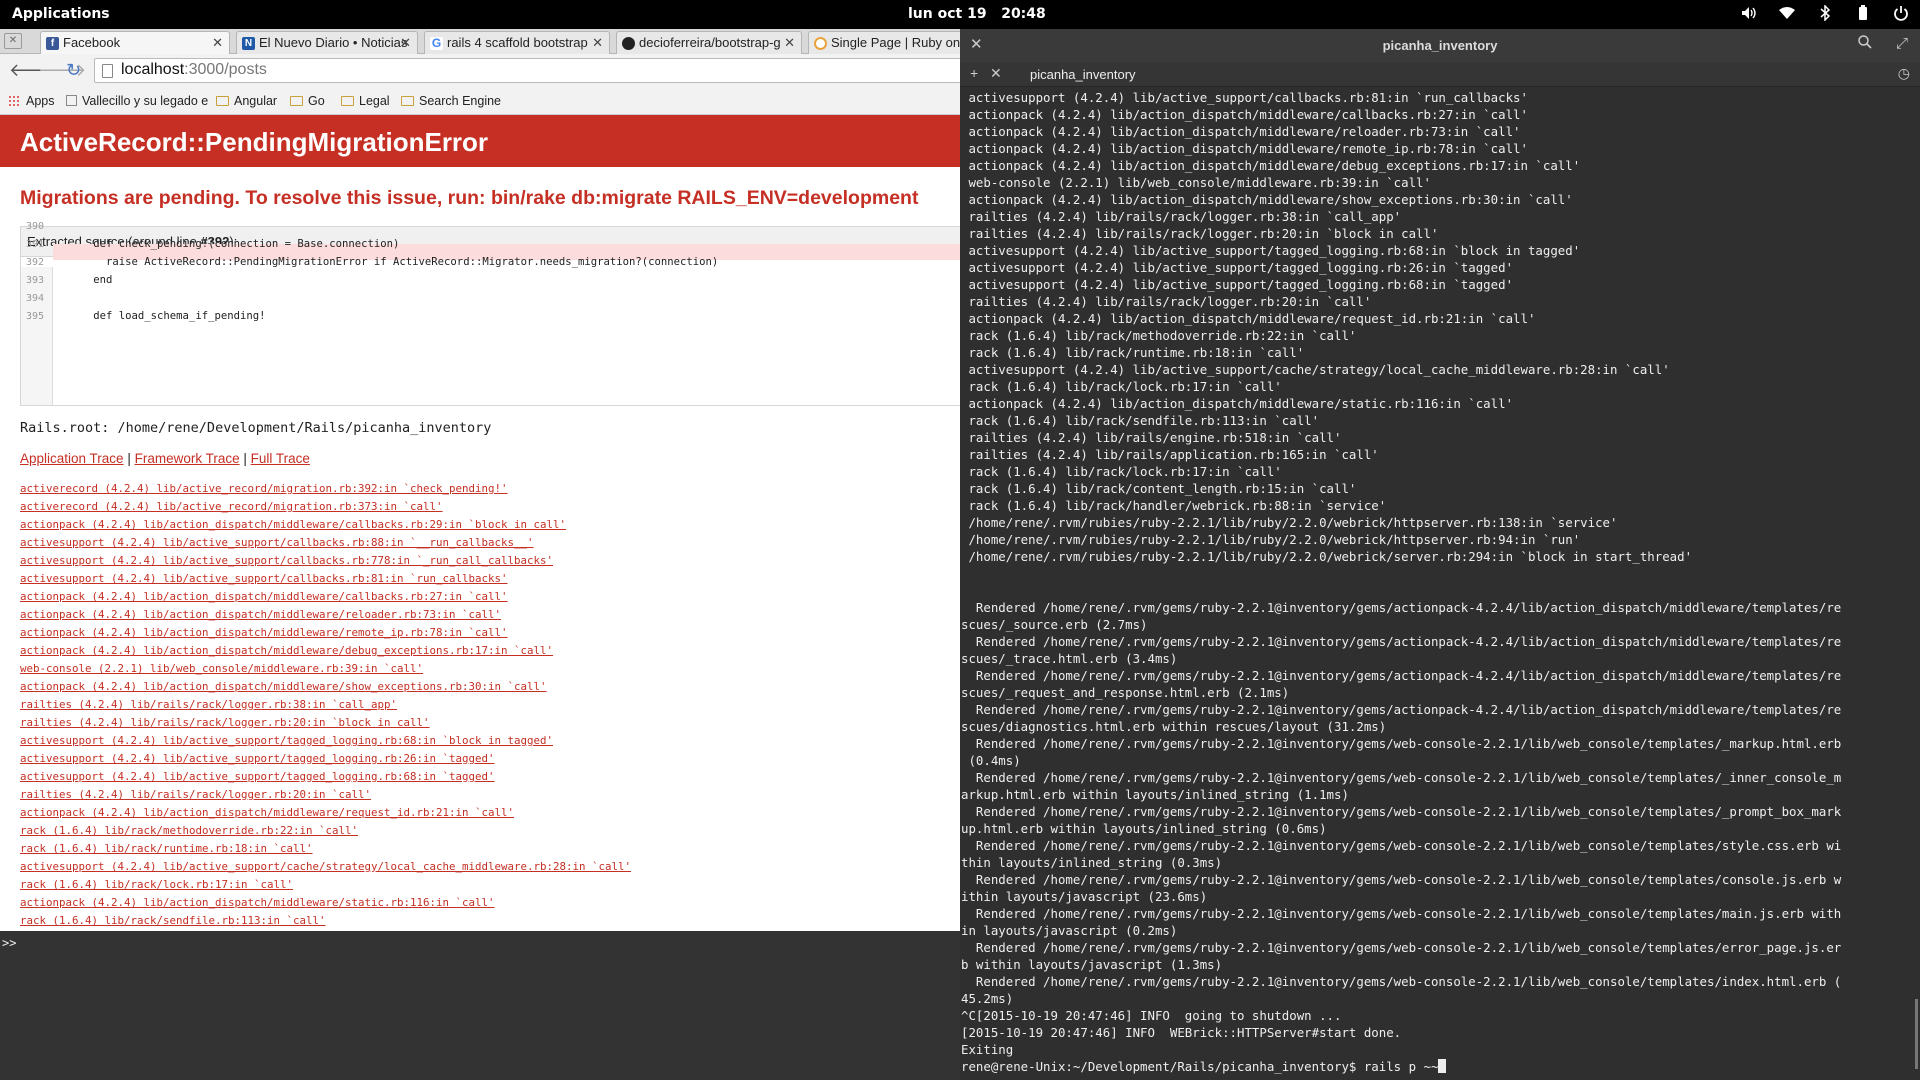 Image resolution: width=1920 pixels, height=1080 pixels. Describe the element at coordinates (527, 70) in the screenshot. I see `address-bar: localhost:3000/posts` at that location.